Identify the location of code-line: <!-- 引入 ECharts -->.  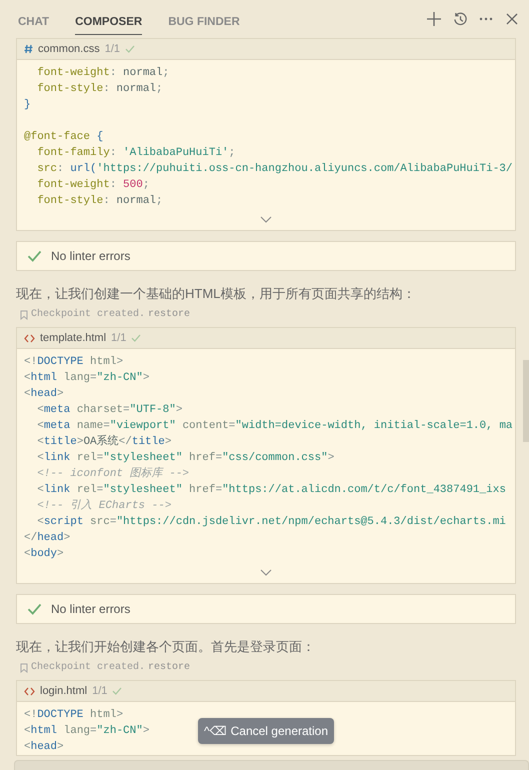
(104, 506).